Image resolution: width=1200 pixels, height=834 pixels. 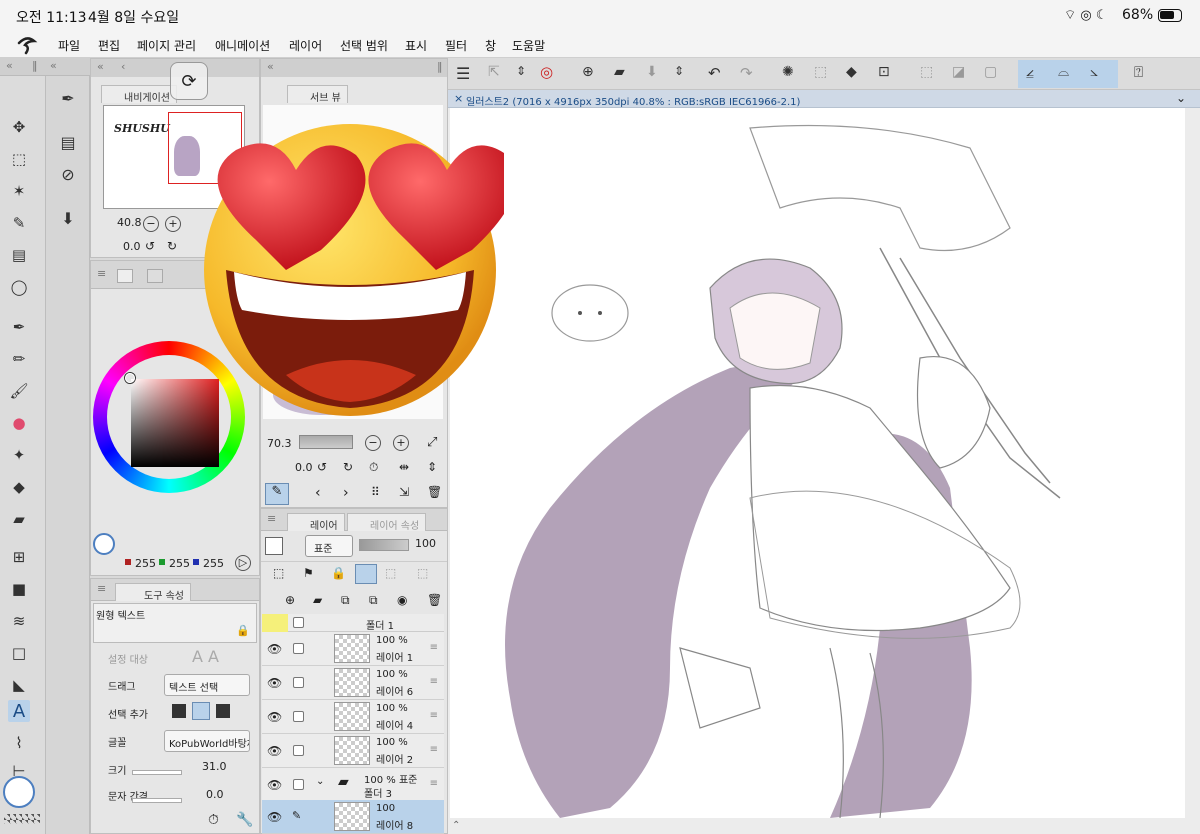 I want to click on pencil-icon: ✏, so click(x=19, y=359).